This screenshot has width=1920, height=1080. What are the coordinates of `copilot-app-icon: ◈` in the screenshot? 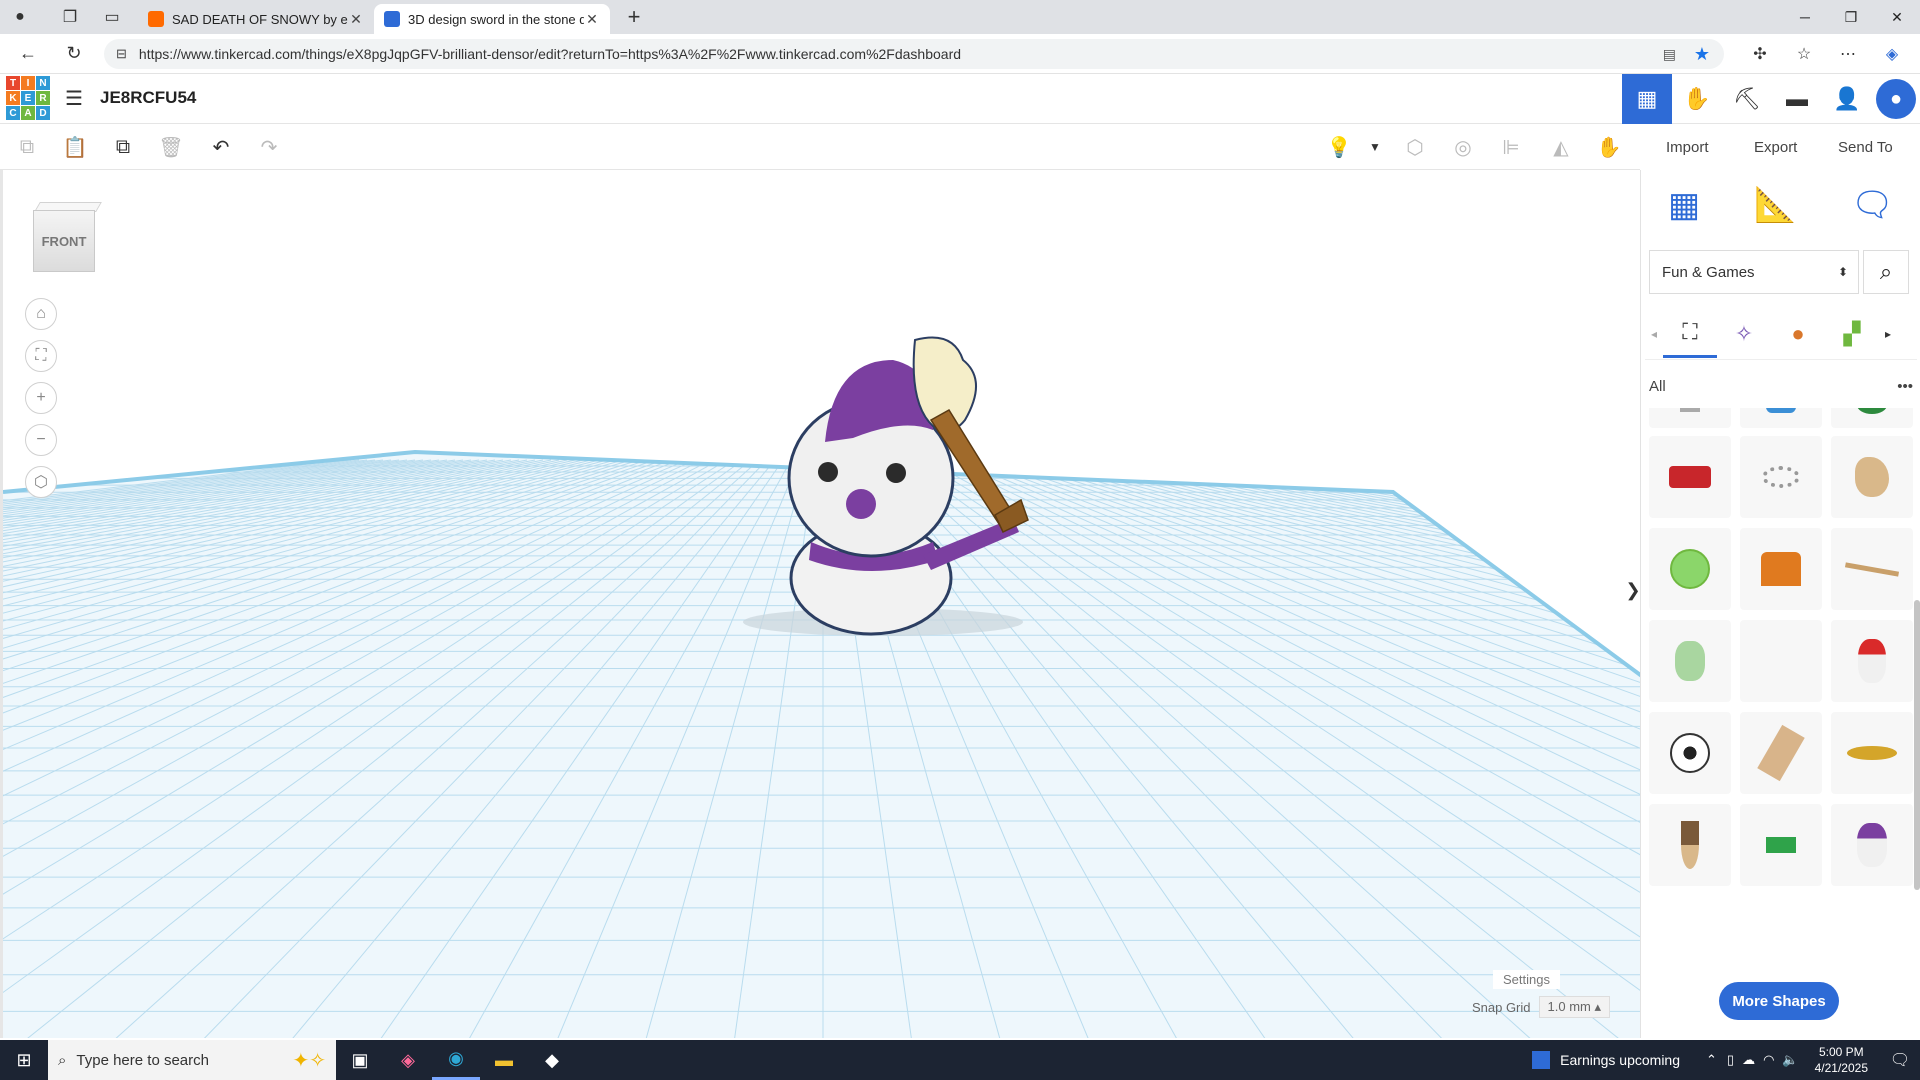 It's located at (408, 1060).